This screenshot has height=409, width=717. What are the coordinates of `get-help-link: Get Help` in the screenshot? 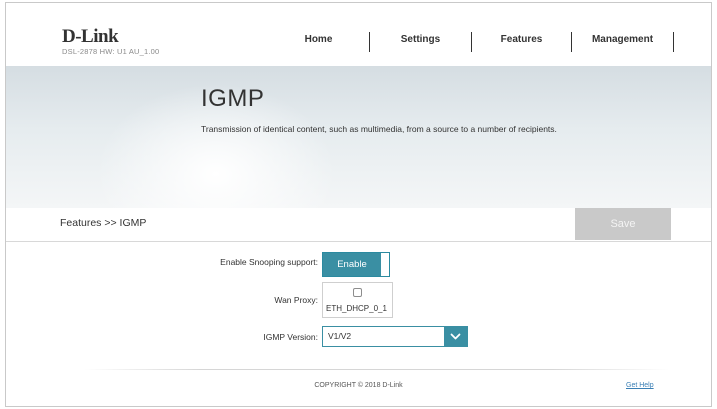 It's located at (640, 385).